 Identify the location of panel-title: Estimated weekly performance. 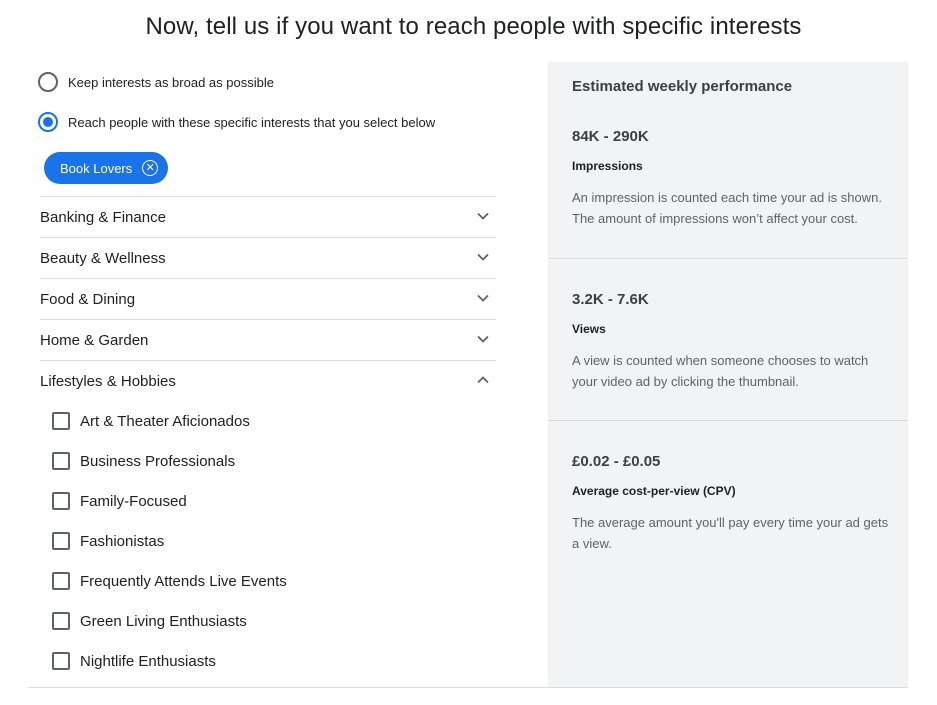
(682, 86).